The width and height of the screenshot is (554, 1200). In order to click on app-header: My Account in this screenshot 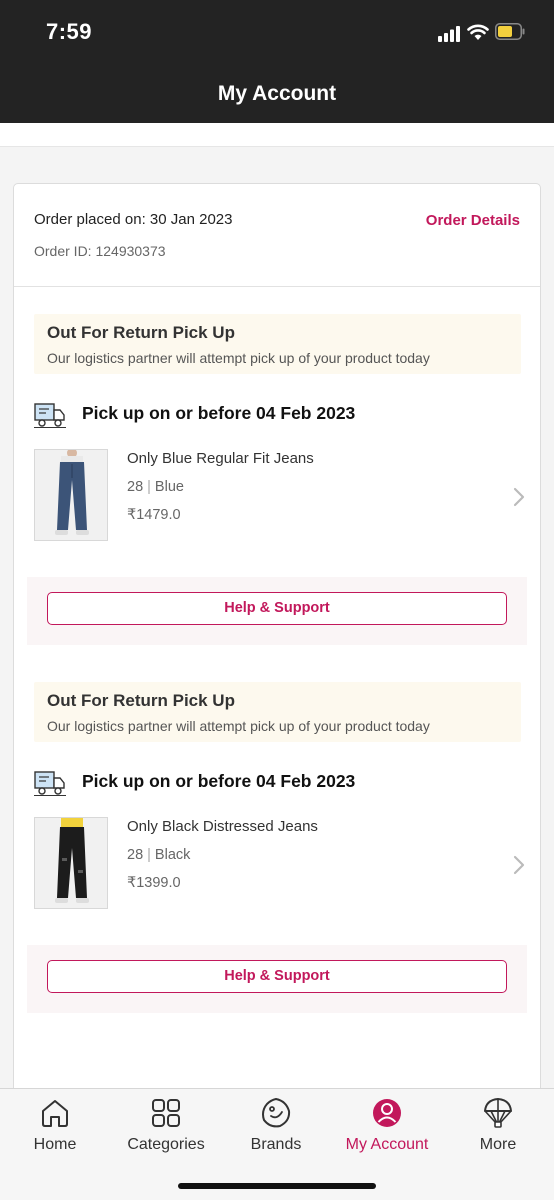, I will do `click(277, 92)`.